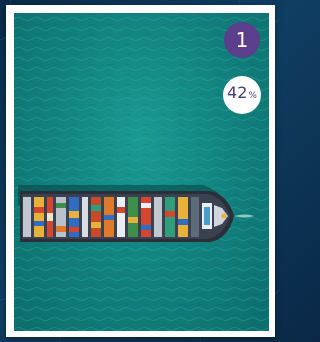  I want to click on rank-number: 1, so click(242, 40).